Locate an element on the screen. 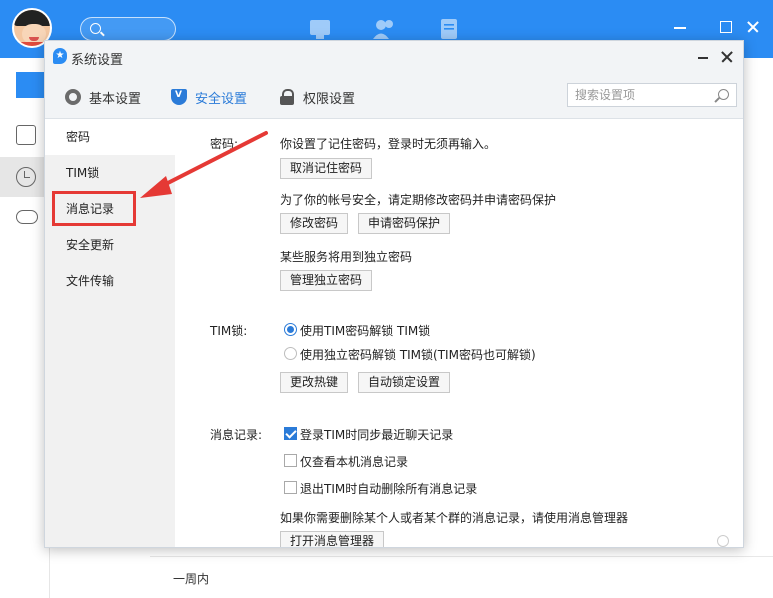 This screenshot has width=773, height=598. open-message-manager-button: 打开消息管理器 is located at coordinates (332, 539).